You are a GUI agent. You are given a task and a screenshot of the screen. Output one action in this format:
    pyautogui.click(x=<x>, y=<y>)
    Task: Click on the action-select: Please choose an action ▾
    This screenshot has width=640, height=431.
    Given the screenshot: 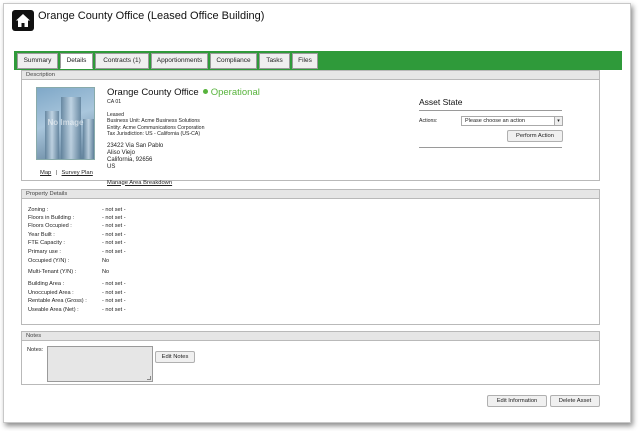 What is the action you would take?
    pyautogui.click(x=512, y=121)
    